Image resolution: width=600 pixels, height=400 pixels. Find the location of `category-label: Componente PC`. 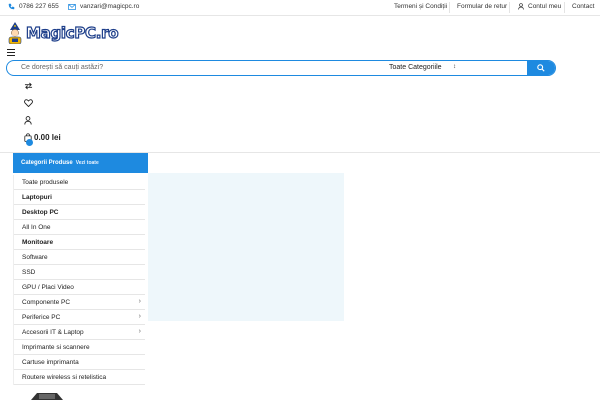

category-label: Componente PC is located at coordinates (46, 302).